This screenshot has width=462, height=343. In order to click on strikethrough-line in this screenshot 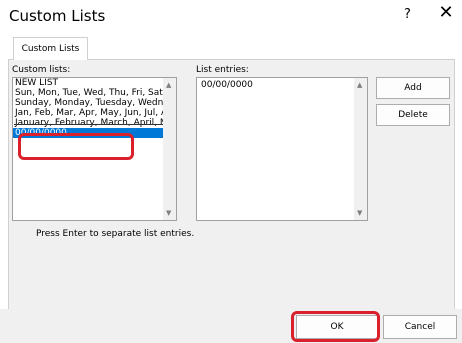, I will do `click(88, 124)`.